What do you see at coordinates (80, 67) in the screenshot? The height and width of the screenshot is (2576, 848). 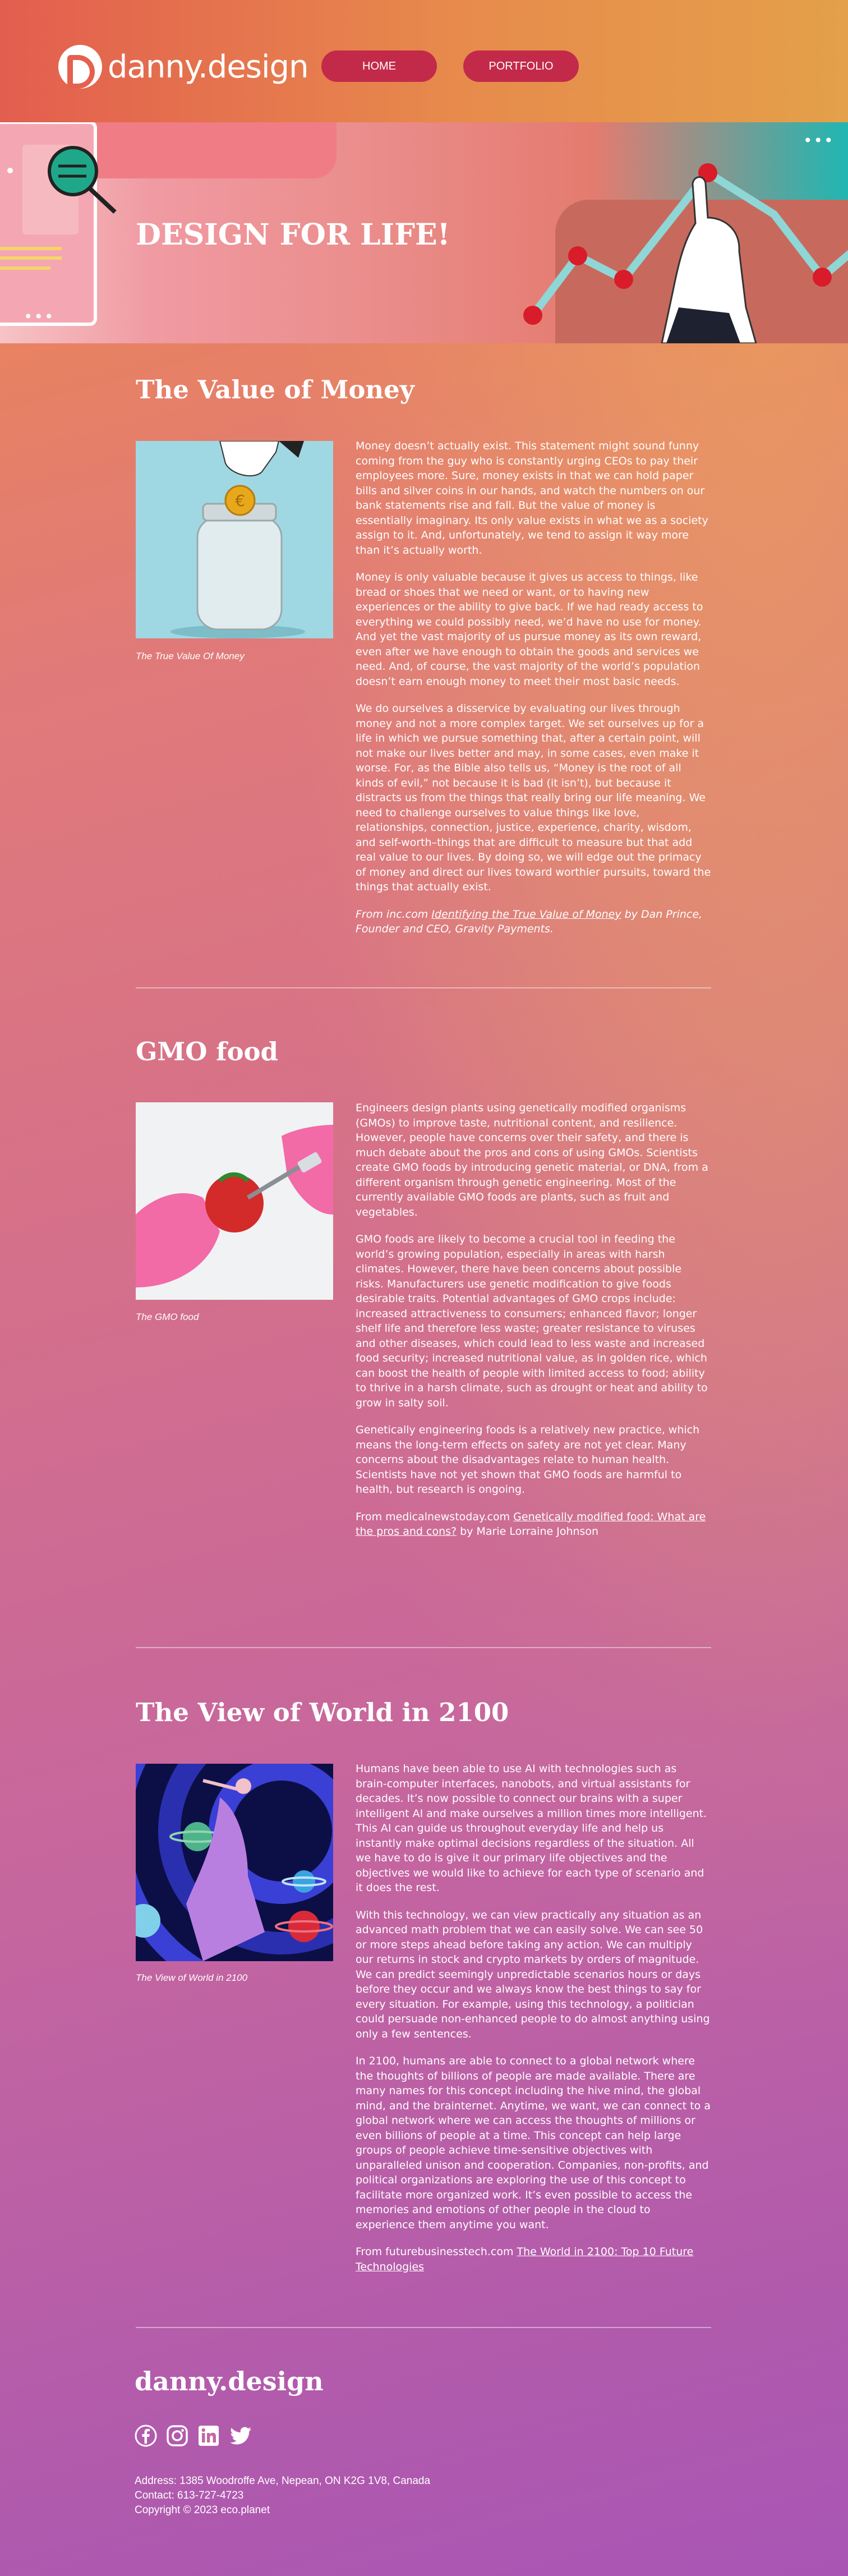 I see `logo-mark-icon` at bounding box center [80, 67].